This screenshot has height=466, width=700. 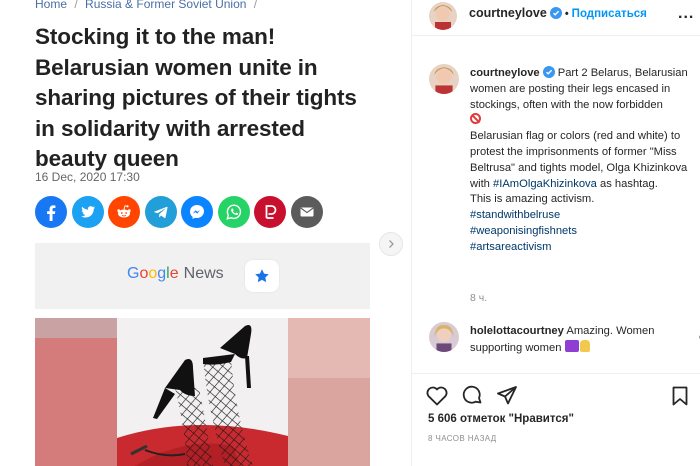 I want to click on google-wordmark: Google, so click(x=153, y=273).